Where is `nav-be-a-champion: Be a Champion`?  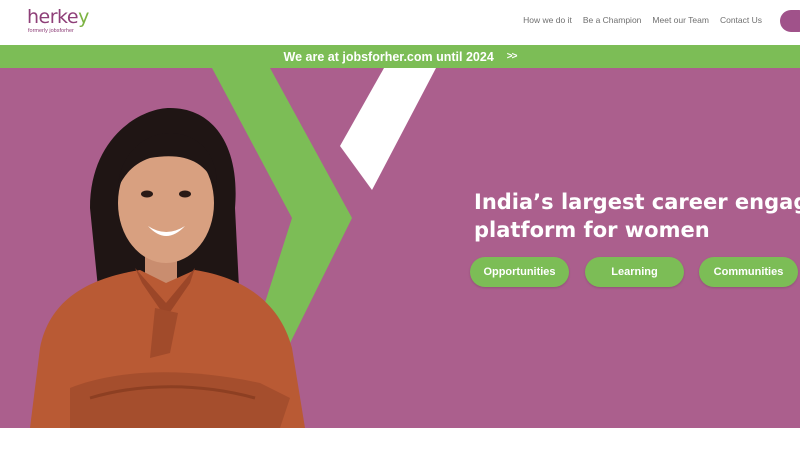
nav-be-a-champion: Be a Champion is located at coordinates (612, 20).